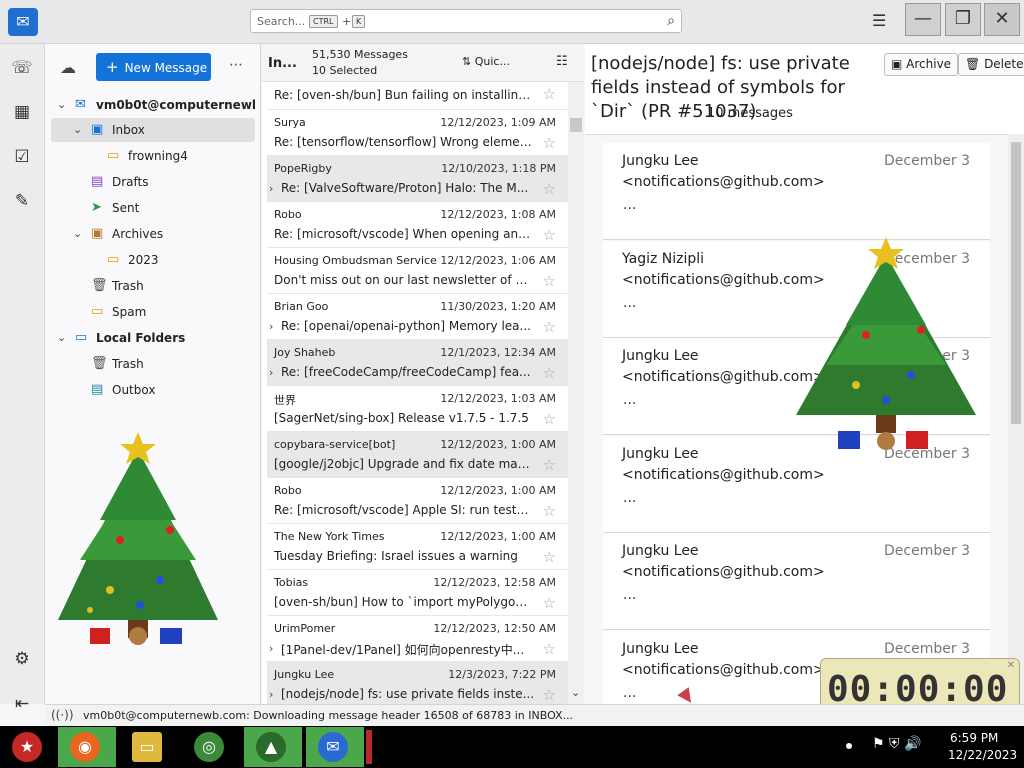 Image resolution: width=1024 pixels, height=768 pixels. Describe the element at coordinates (153, 286) in the screenshot. I see `folder-trash: 🗑 Trash` at that location.